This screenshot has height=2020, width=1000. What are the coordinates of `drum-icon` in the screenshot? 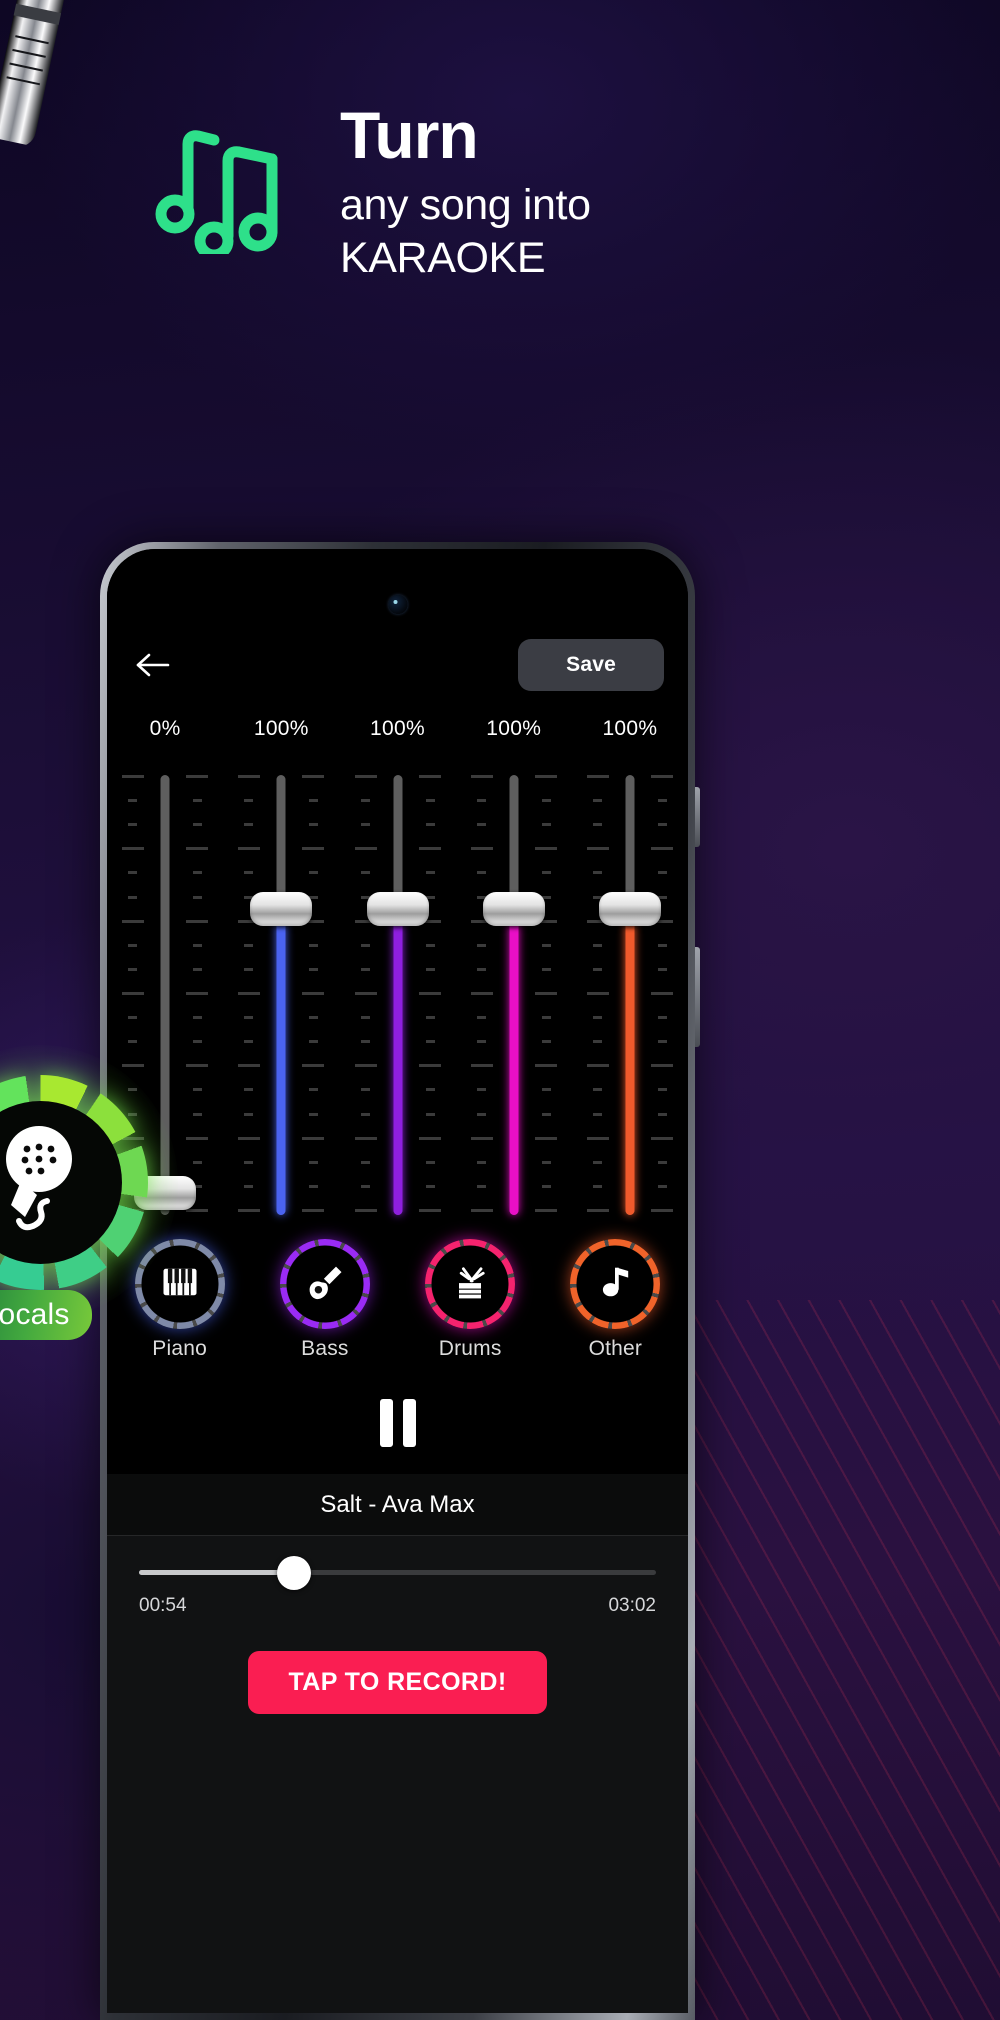 It's located at (470, 1284).